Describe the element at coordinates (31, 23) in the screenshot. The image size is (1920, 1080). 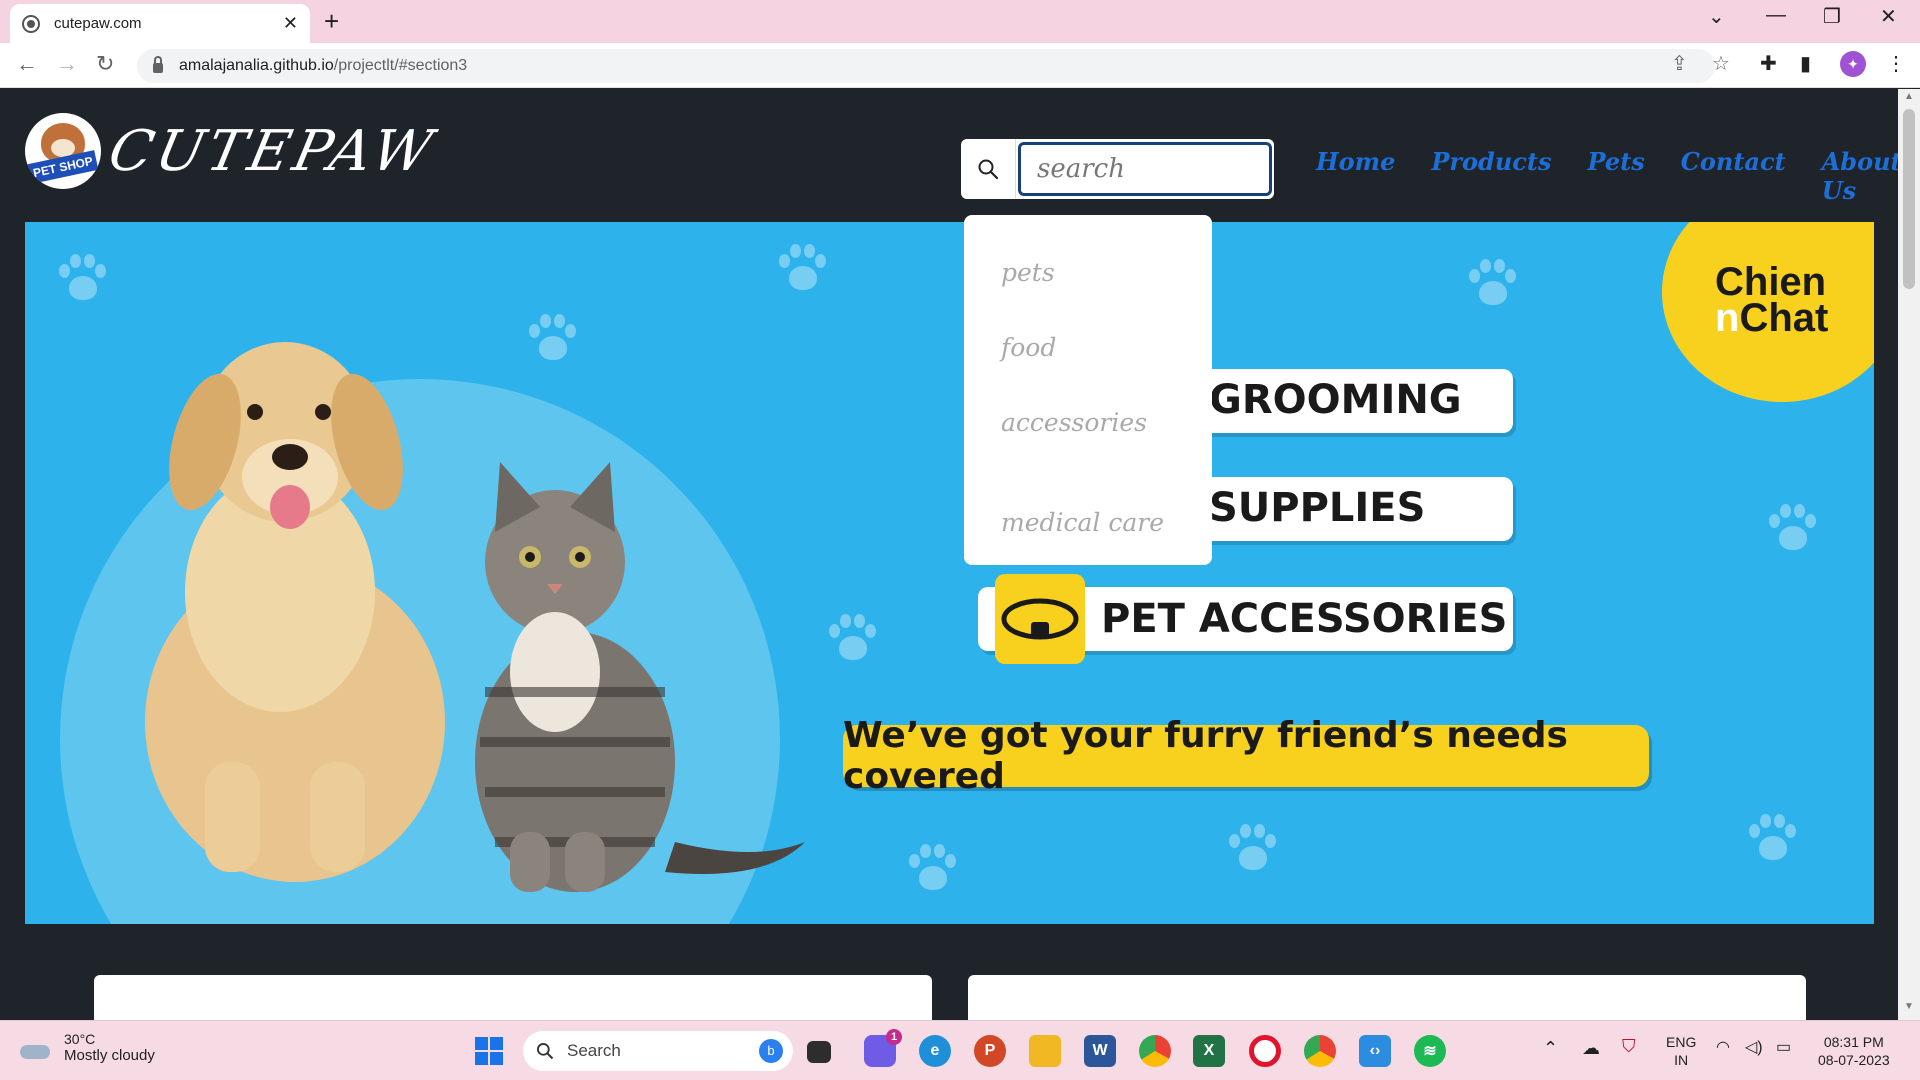
I see `globe-icon` at that location.